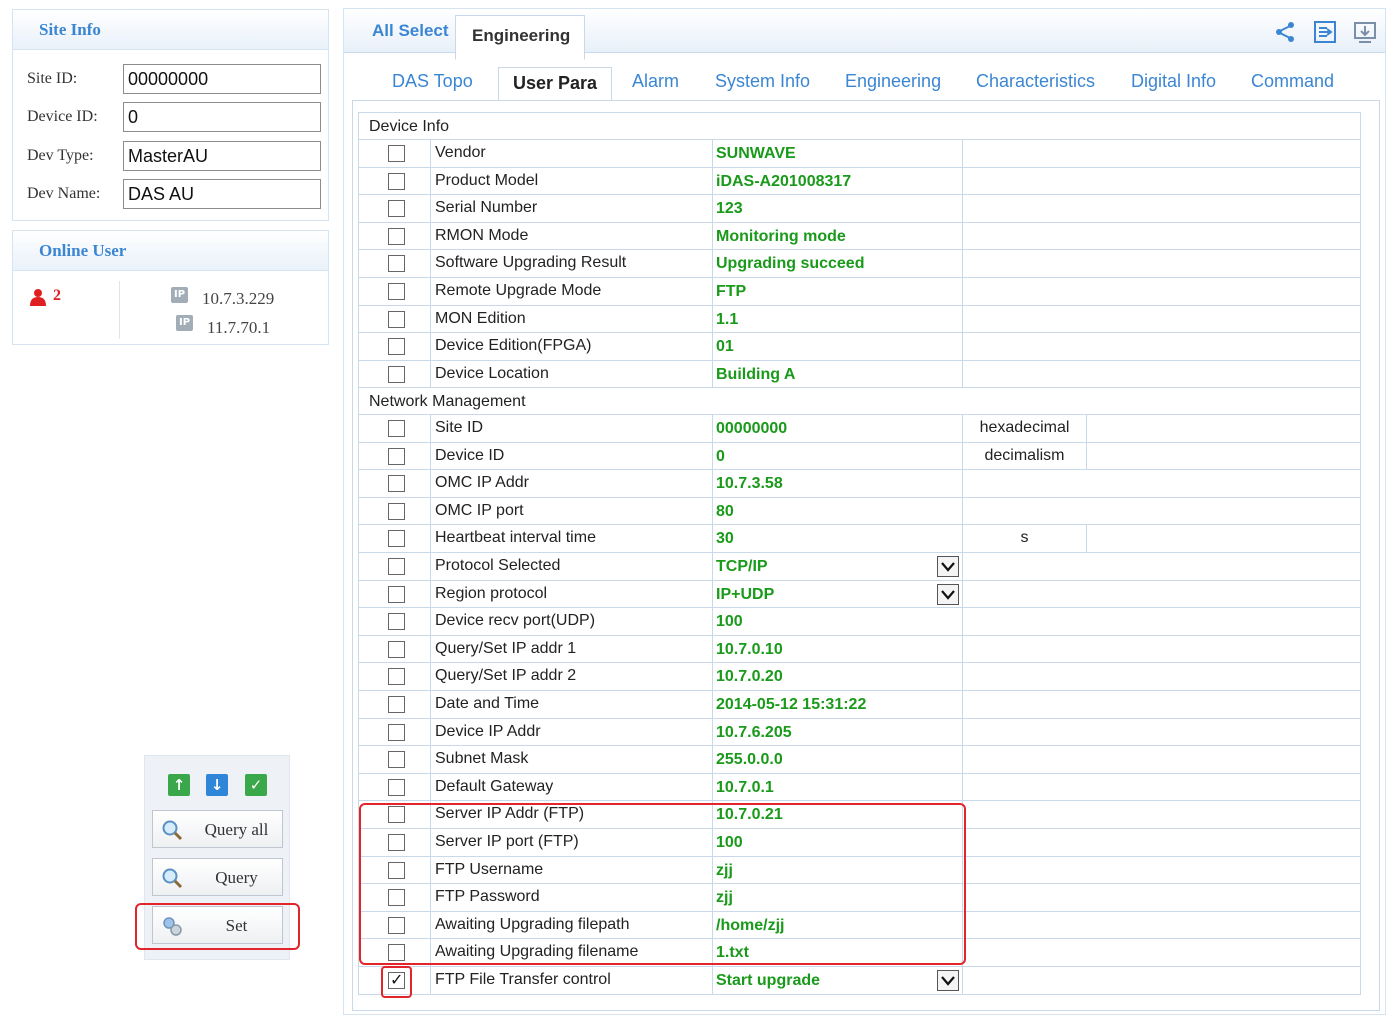 The width and height of the screenshot is (1400, 1019). What do you see at coordinates (222, 194) in the screenshot?
I see `dev-name-field: DAS AU` at bounding box center [222, 194].